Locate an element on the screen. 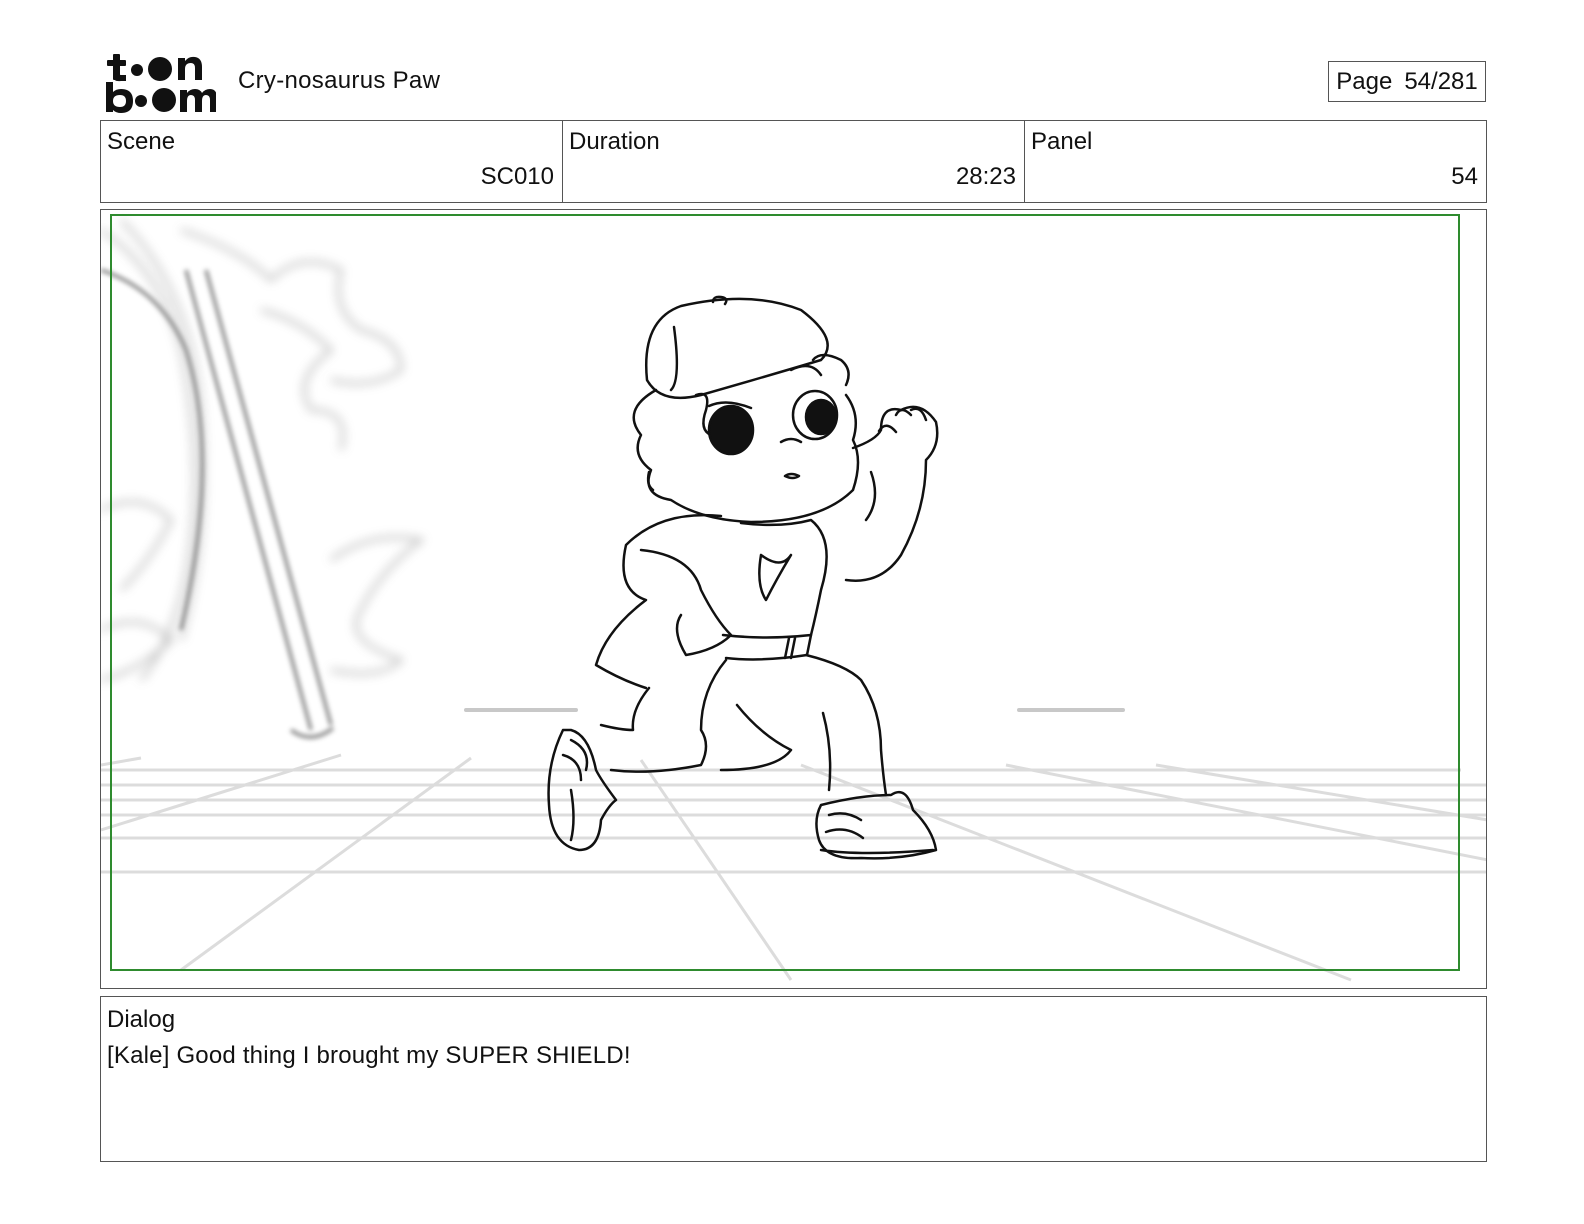 The height and width of the screenshot is (1224, 1584). project-title: Cry-nosaurus Paw is located at coordinates (339, 80).